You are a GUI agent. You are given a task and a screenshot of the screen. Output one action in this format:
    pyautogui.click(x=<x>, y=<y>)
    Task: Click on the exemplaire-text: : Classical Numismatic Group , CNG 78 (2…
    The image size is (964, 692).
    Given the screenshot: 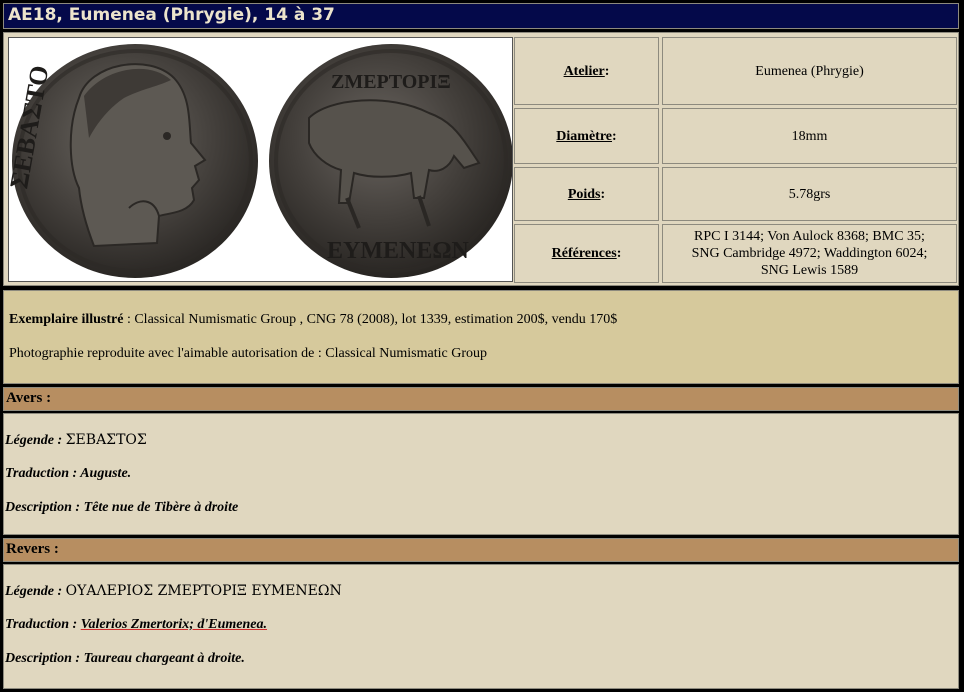 What is the action you would take?
    pyautogui.click(x=370, y=319)
    